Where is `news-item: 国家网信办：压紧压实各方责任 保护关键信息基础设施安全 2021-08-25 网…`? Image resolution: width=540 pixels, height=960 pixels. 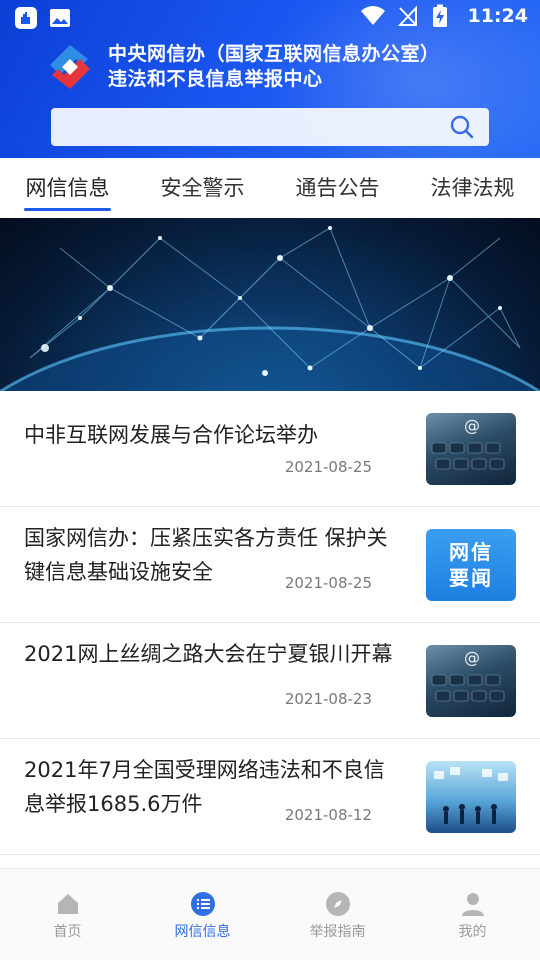
news-item: 国家网信办：压紧压实各方责任 保护关键信息基础设施安全 2021-08-25 网… is located at coordinates (270, 565).